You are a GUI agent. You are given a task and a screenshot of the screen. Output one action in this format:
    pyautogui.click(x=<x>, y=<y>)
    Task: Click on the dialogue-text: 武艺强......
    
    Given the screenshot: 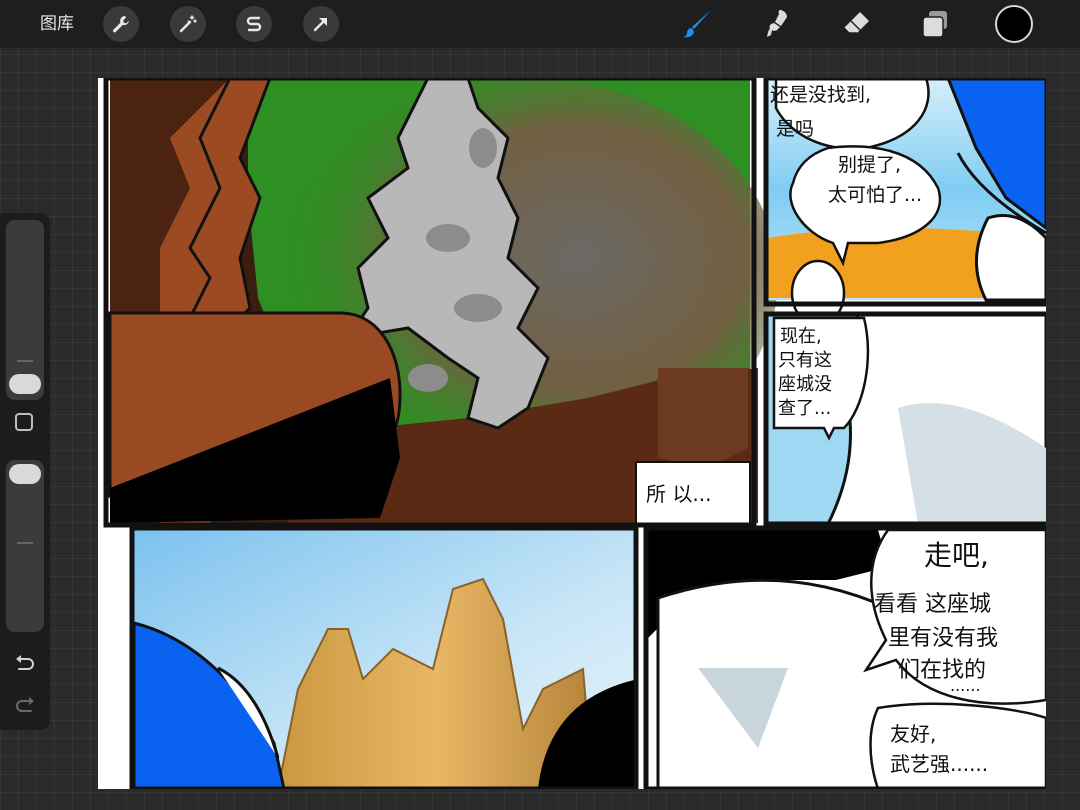 What is the action you would take?
    pyautogui.click(x=939, y=764)
    